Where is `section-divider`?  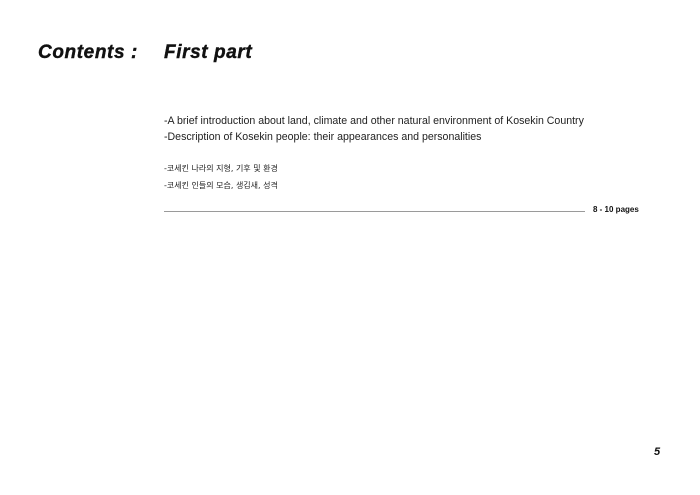 section-divider is located at coordinates (374, 211).